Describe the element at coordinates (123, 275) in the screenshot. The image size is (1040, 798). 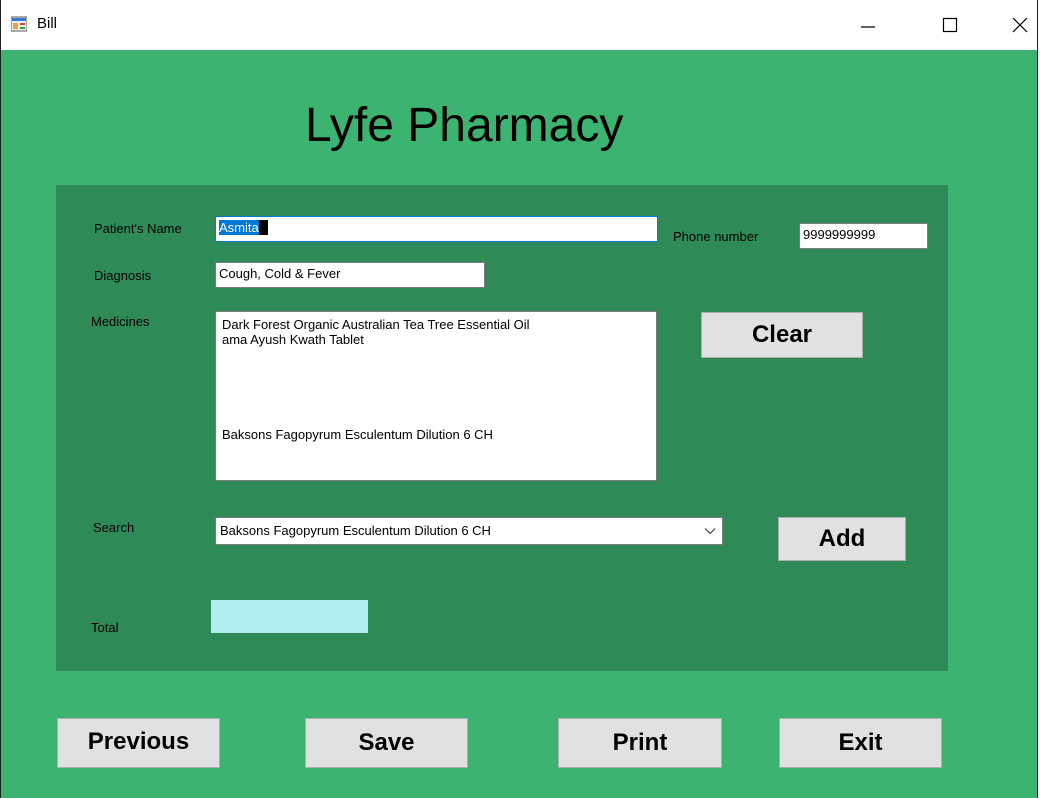
I see `diagnosis-label: Diagnosis` at that location.